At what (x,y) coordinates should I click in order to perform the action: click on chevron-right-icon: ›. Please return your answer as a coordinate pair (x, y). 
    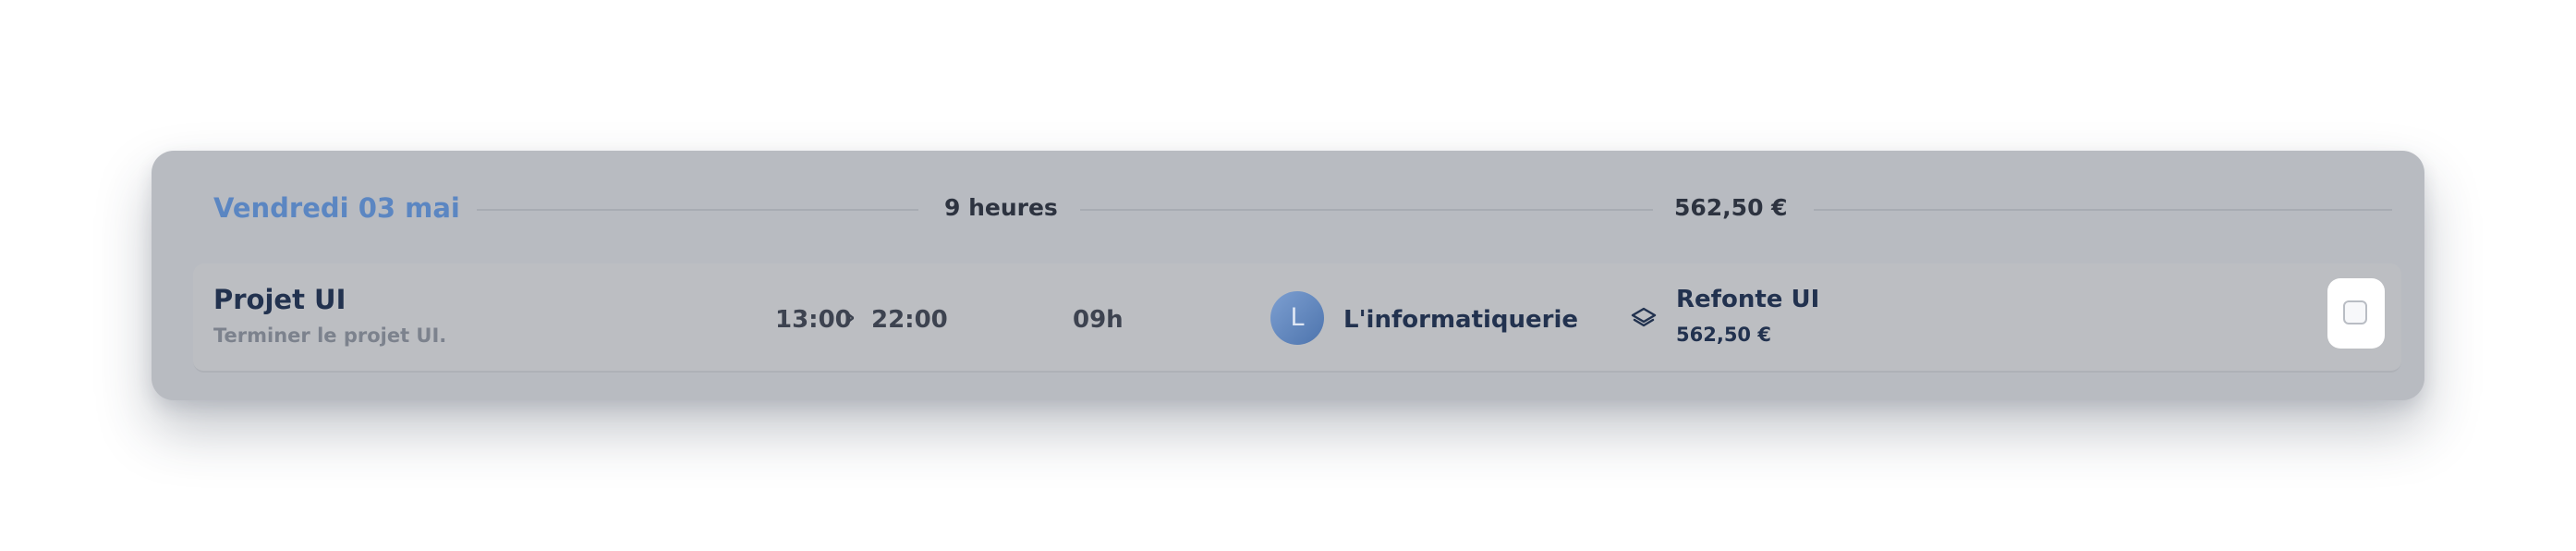
    Looking at the image, I should click on (851, 317).